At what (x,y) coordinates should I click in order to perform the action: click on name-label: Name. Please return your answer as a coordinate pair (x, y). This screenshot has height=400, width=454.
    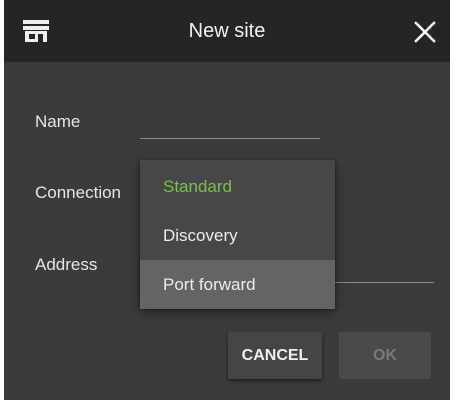
    Looking at the image, I should click on (58, 121).